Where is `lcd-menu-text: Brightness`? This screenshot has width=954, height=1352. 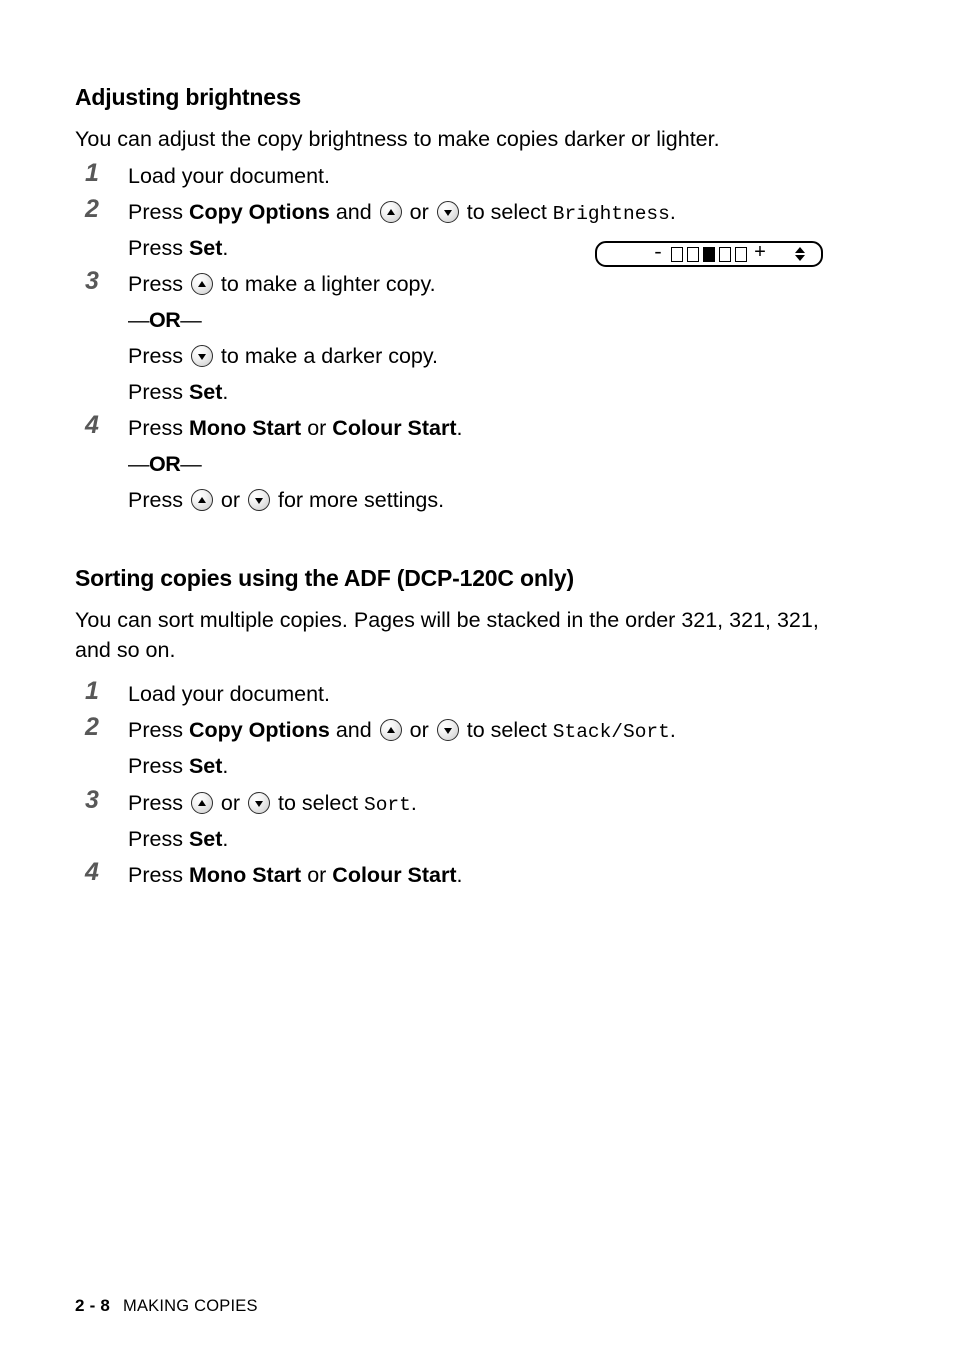
lcd-menu-text: Brightness is located at coordinates (611, 214).